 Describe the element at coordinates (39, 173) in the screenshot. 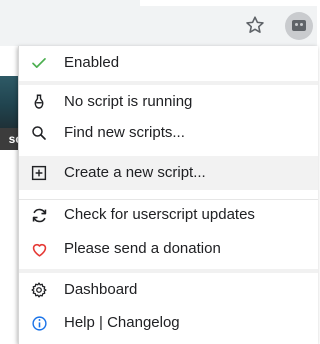

I see `plus-square-icon` at that location.